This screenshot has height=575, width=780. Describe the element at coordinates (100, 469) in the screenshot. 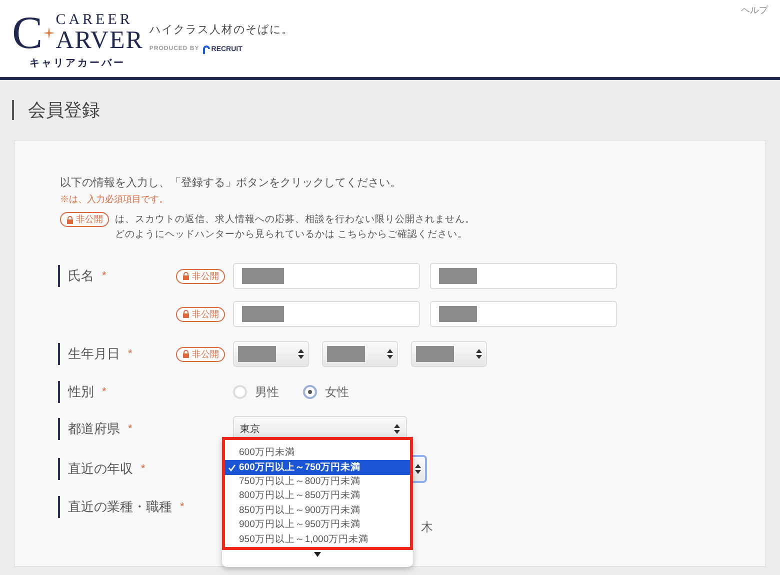

I see `field-label: 直近の年収` at that location.